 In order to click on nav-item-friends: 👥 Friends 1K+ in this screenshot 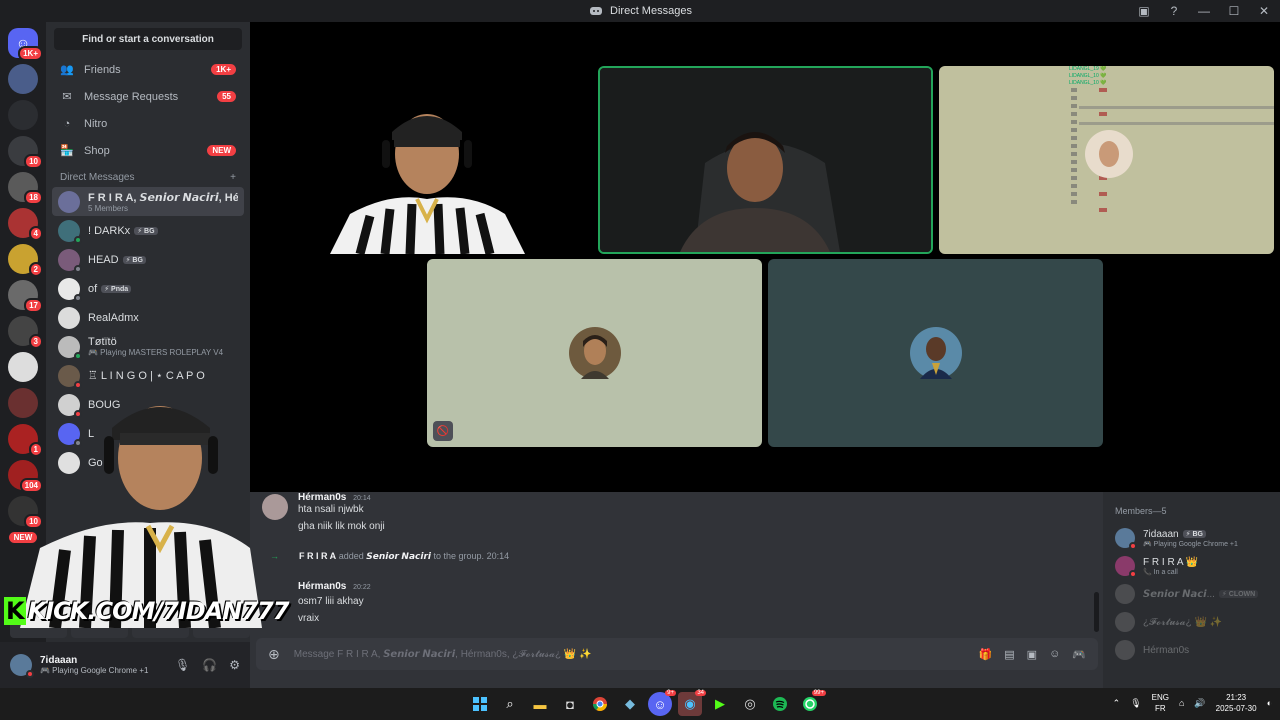, I will do `click(148, 69)`.